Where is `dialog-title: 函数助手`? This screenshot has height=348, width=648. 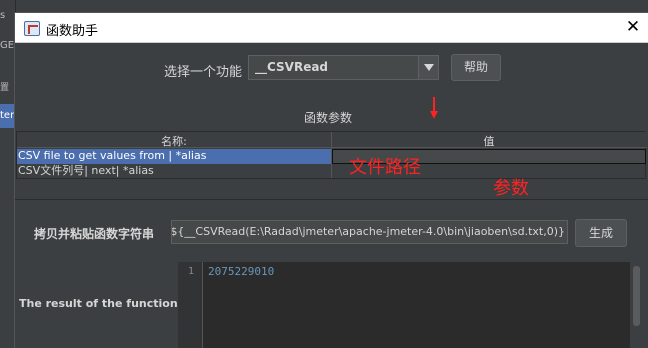 dialog-title: 函数助手 is located at coordinates (72, 31).